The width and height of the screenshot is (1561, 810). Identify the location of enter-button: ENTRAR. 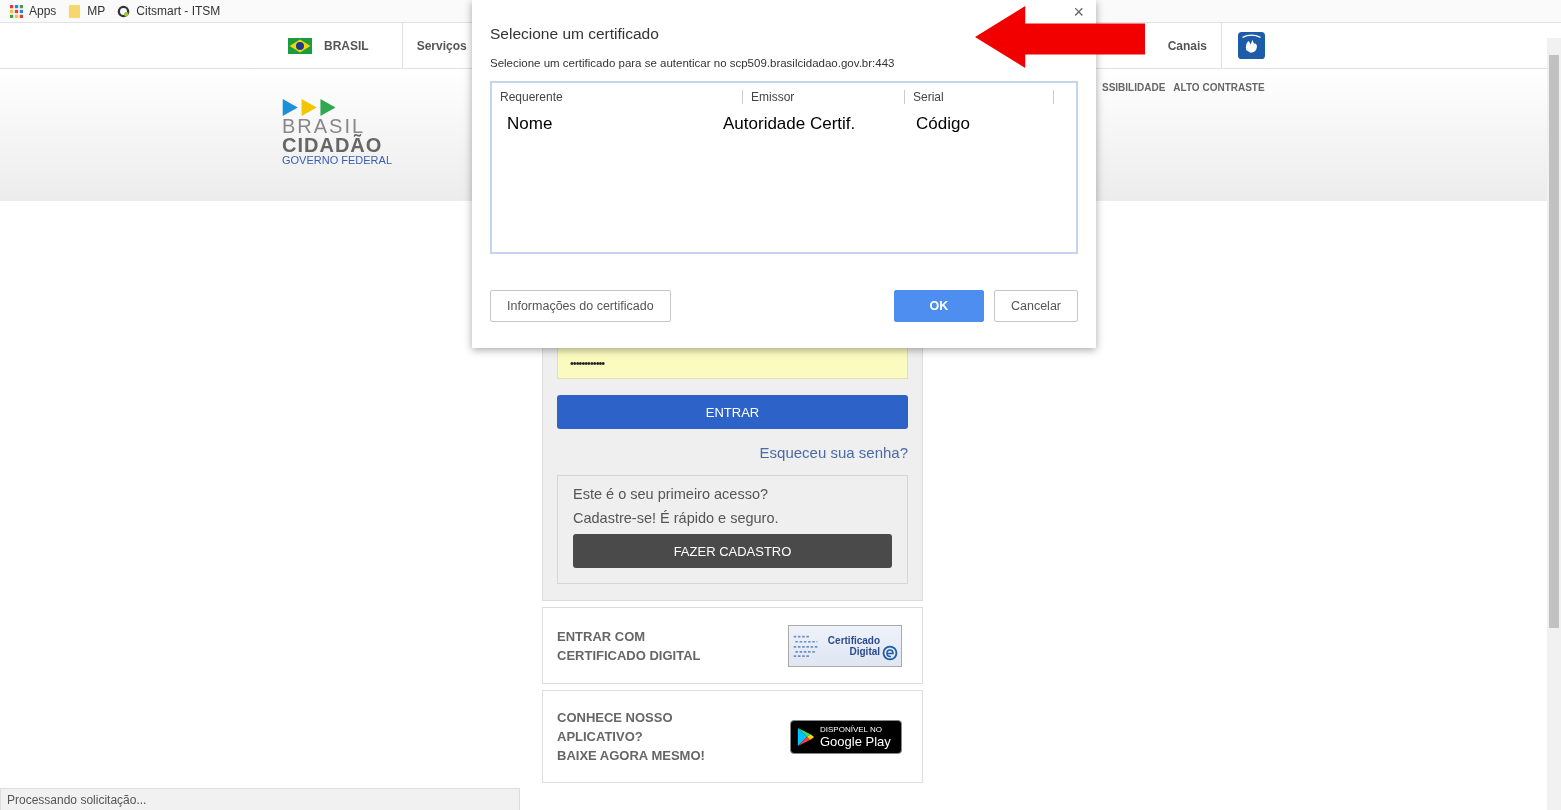
(732, 412).